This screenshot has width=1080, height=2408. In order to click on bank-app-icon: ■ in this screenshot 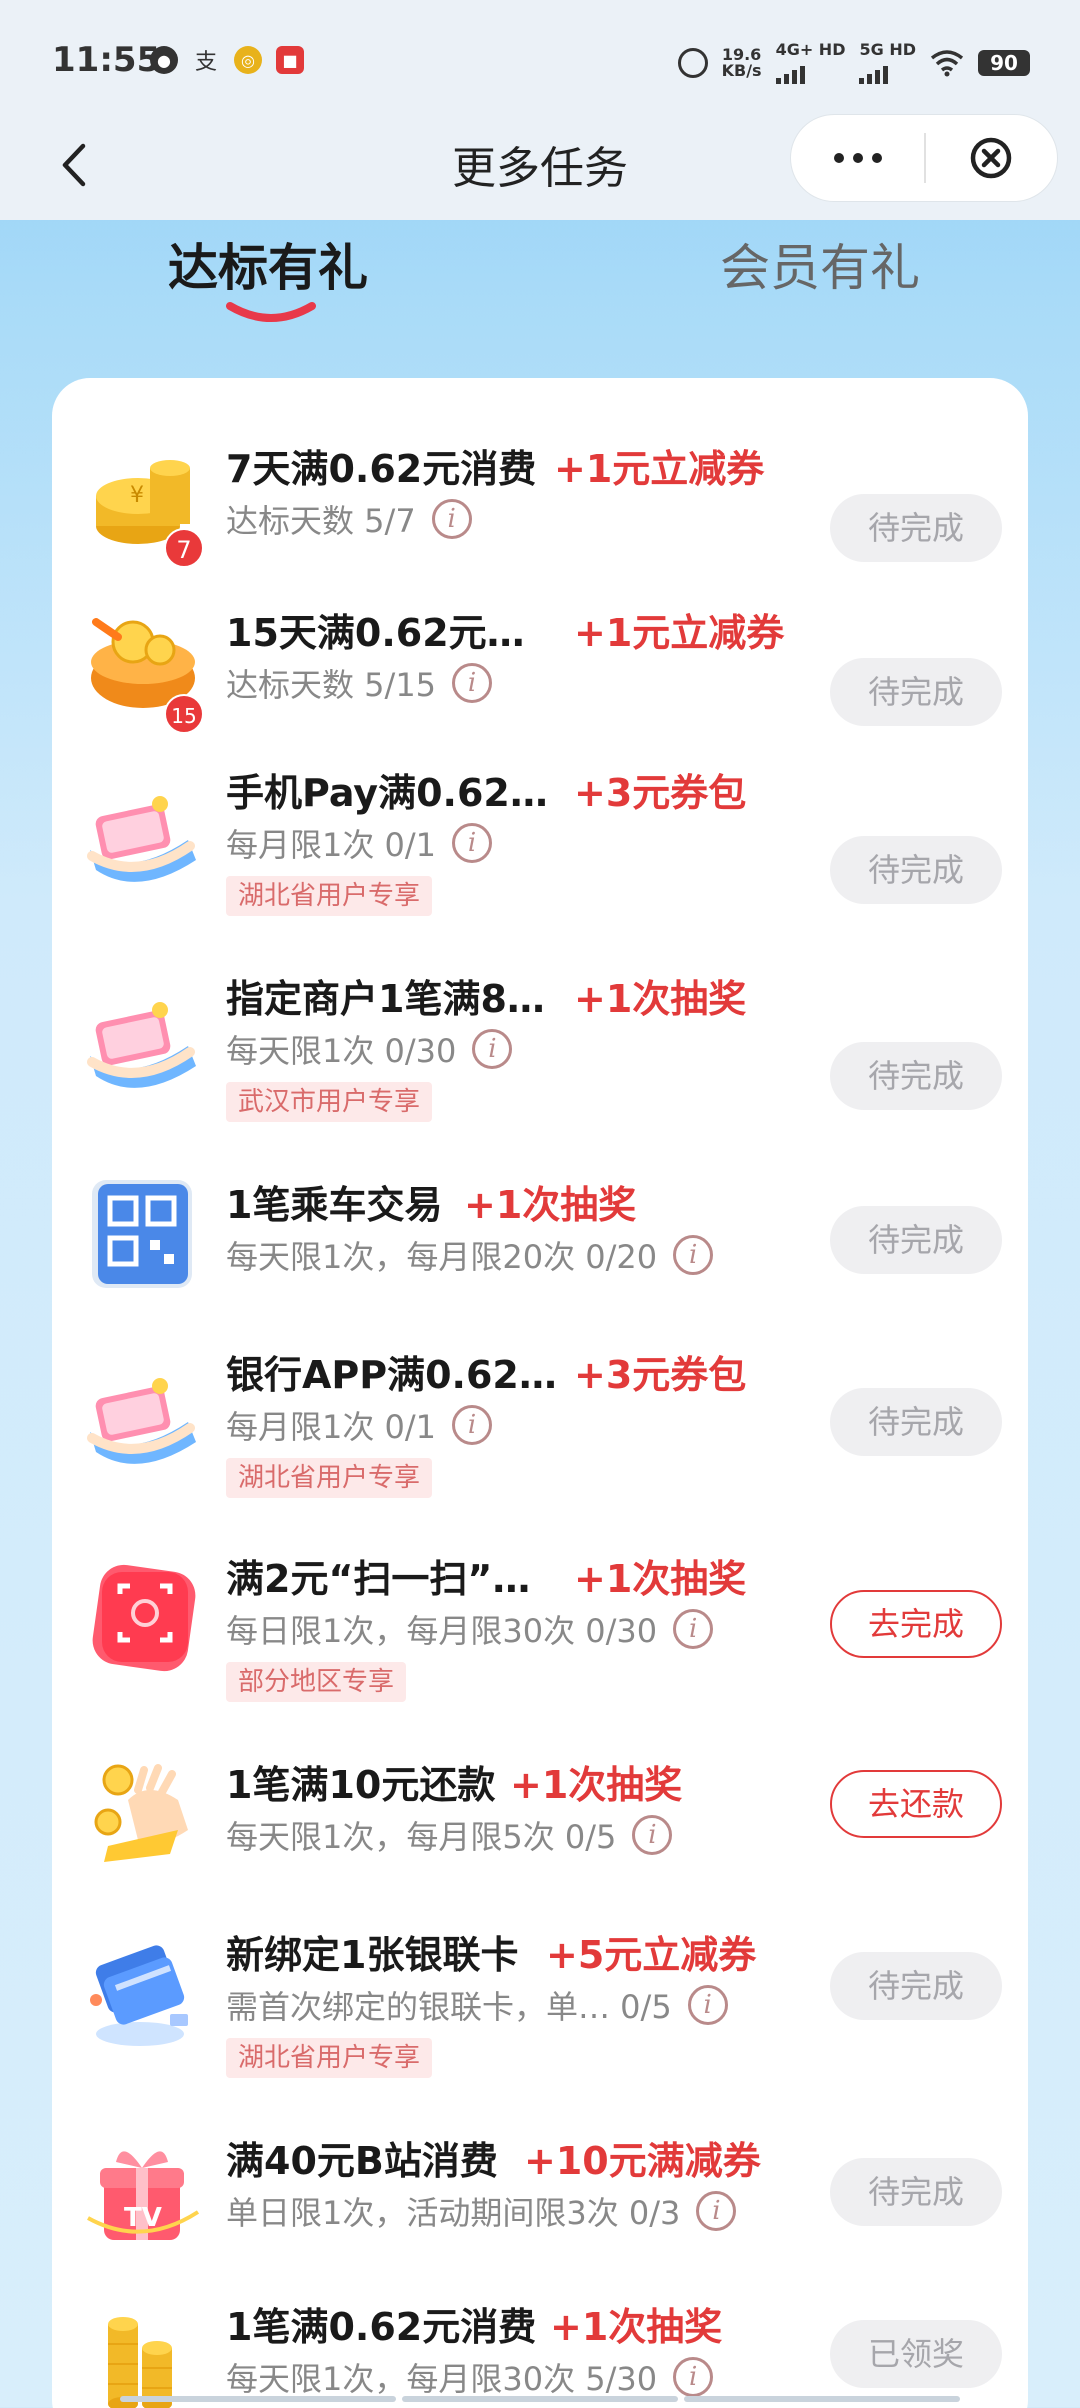, I will do `click(290, 60)`.